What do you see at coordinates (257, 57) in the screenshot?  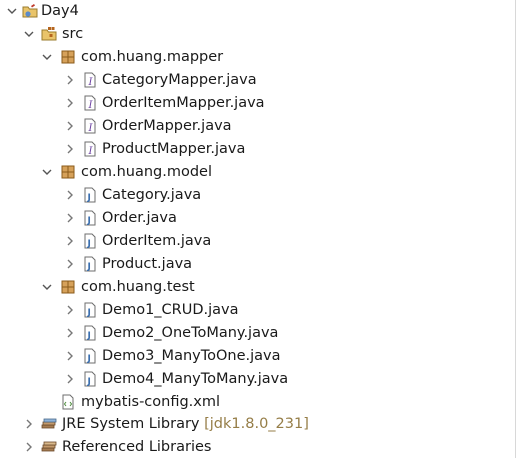 I see `tree-item-package: com.huang.mapper` at bounding box center [257, 57].